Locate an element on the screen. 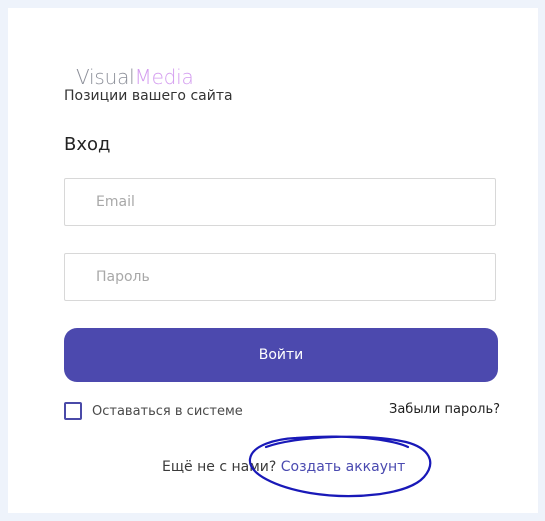  signup-prompt-text: Ещё не с нами? is located at coordinates (221, 467).